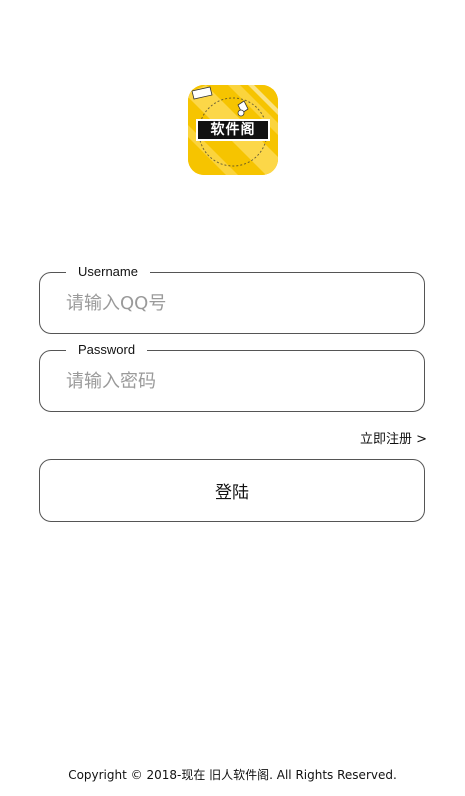  I want to click on username-field: Username, so click(232, 299).